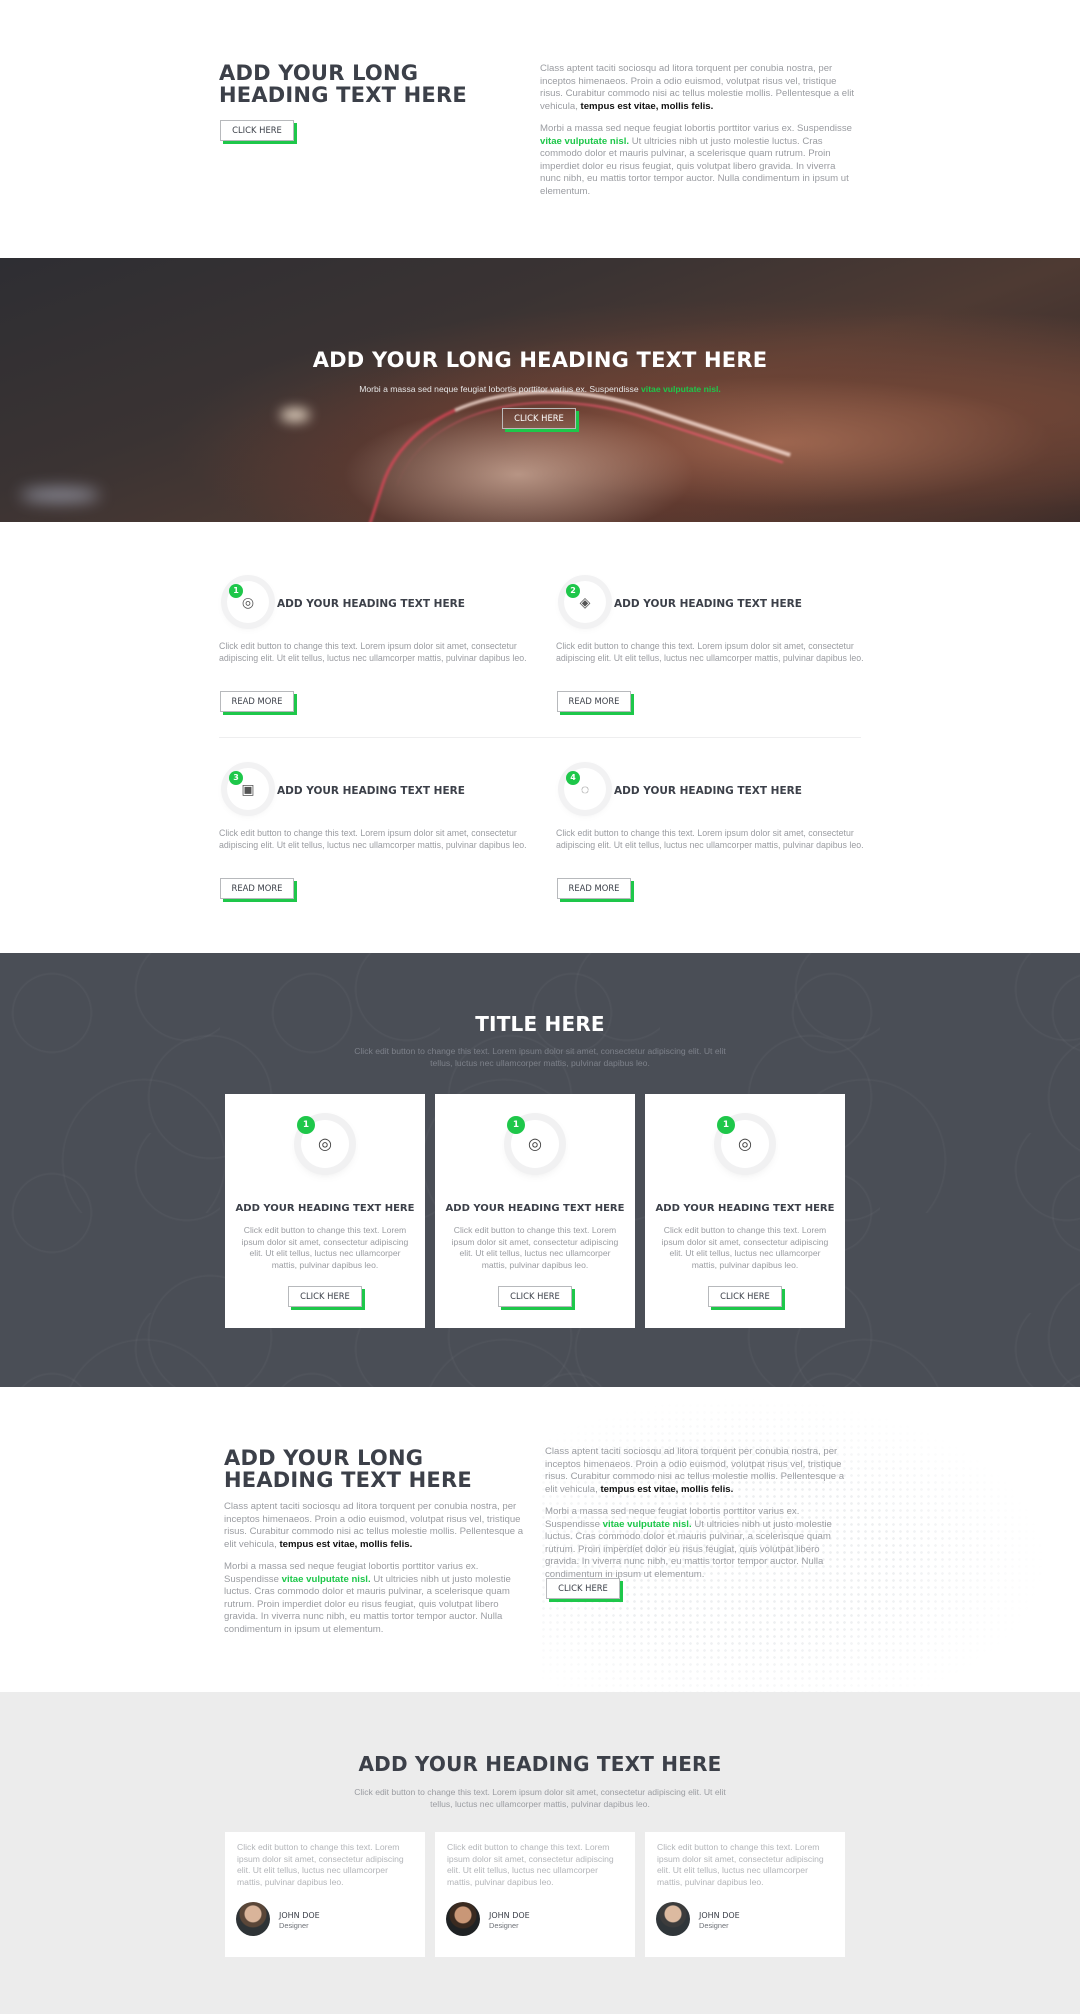 Image resolution: width=1080 pixels, height=2014 pixels. Describe the element at coordinates (585, 141) in the screenshot. I see `intro-p2-highlight: vitae vulputate nisl.` at that location.